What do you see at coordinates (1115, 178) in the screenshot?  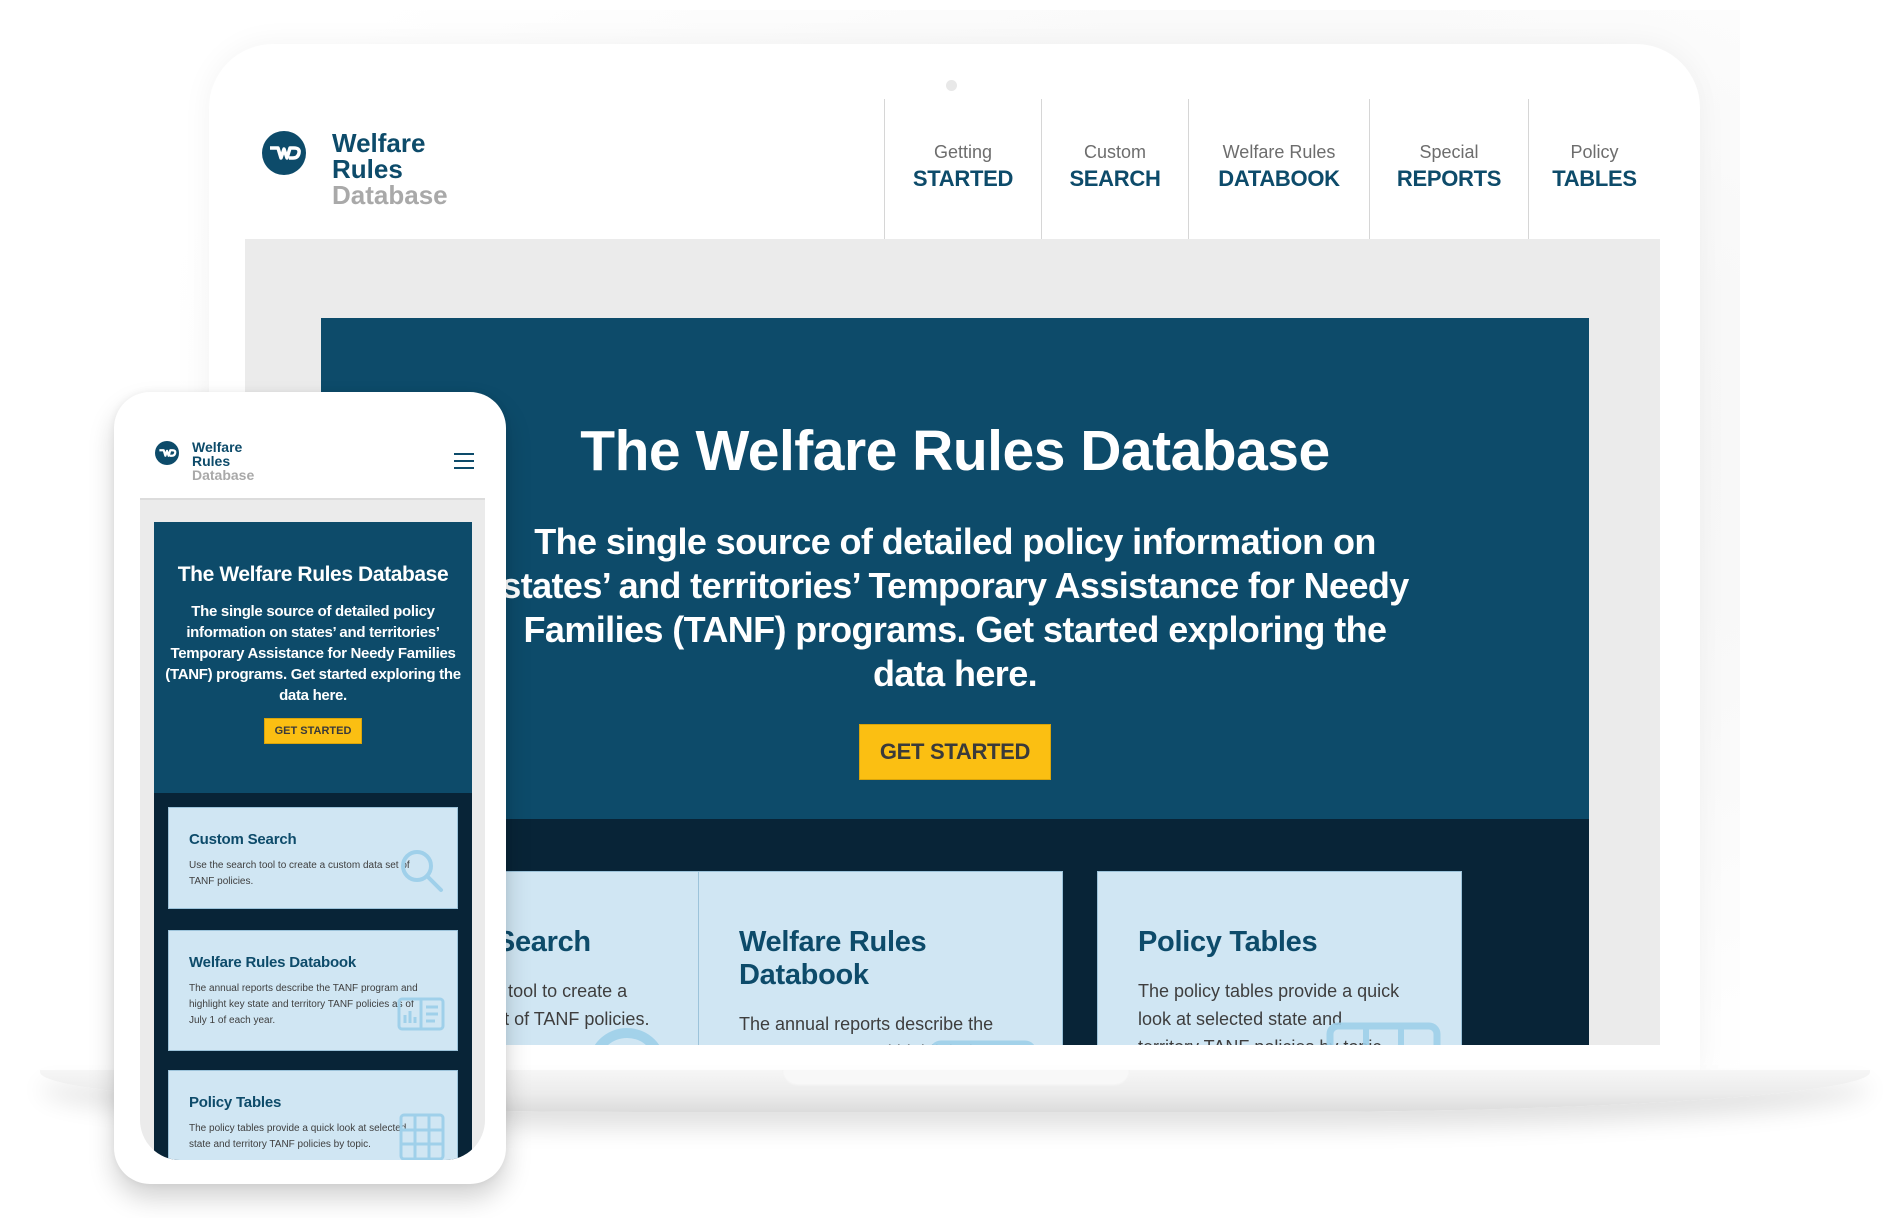 I see `nav-label-bottom: SEARCH` at bounding box center [1115, 178].